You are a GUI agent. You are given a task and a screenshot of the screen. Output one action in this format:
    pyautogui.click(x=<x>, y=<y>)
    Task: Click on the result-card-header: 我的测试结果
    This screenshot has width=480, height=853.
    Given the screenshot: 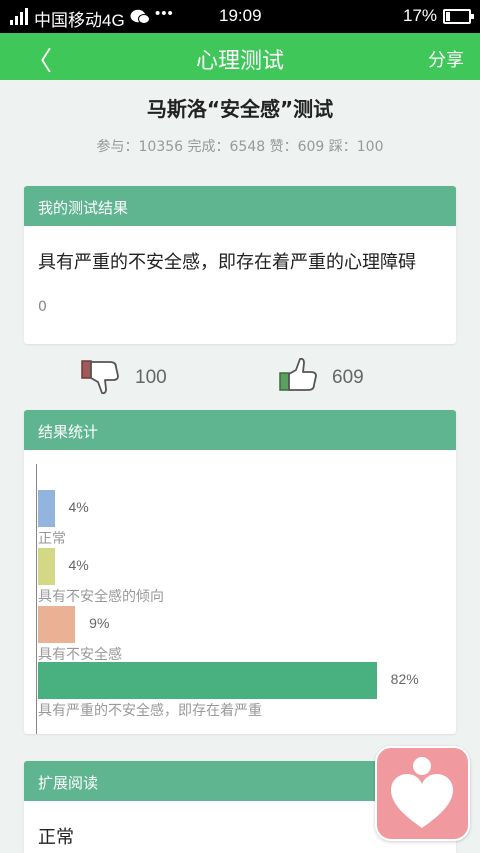 What is the action you would take?
    pyautogui.click(x=240, y=206)
    